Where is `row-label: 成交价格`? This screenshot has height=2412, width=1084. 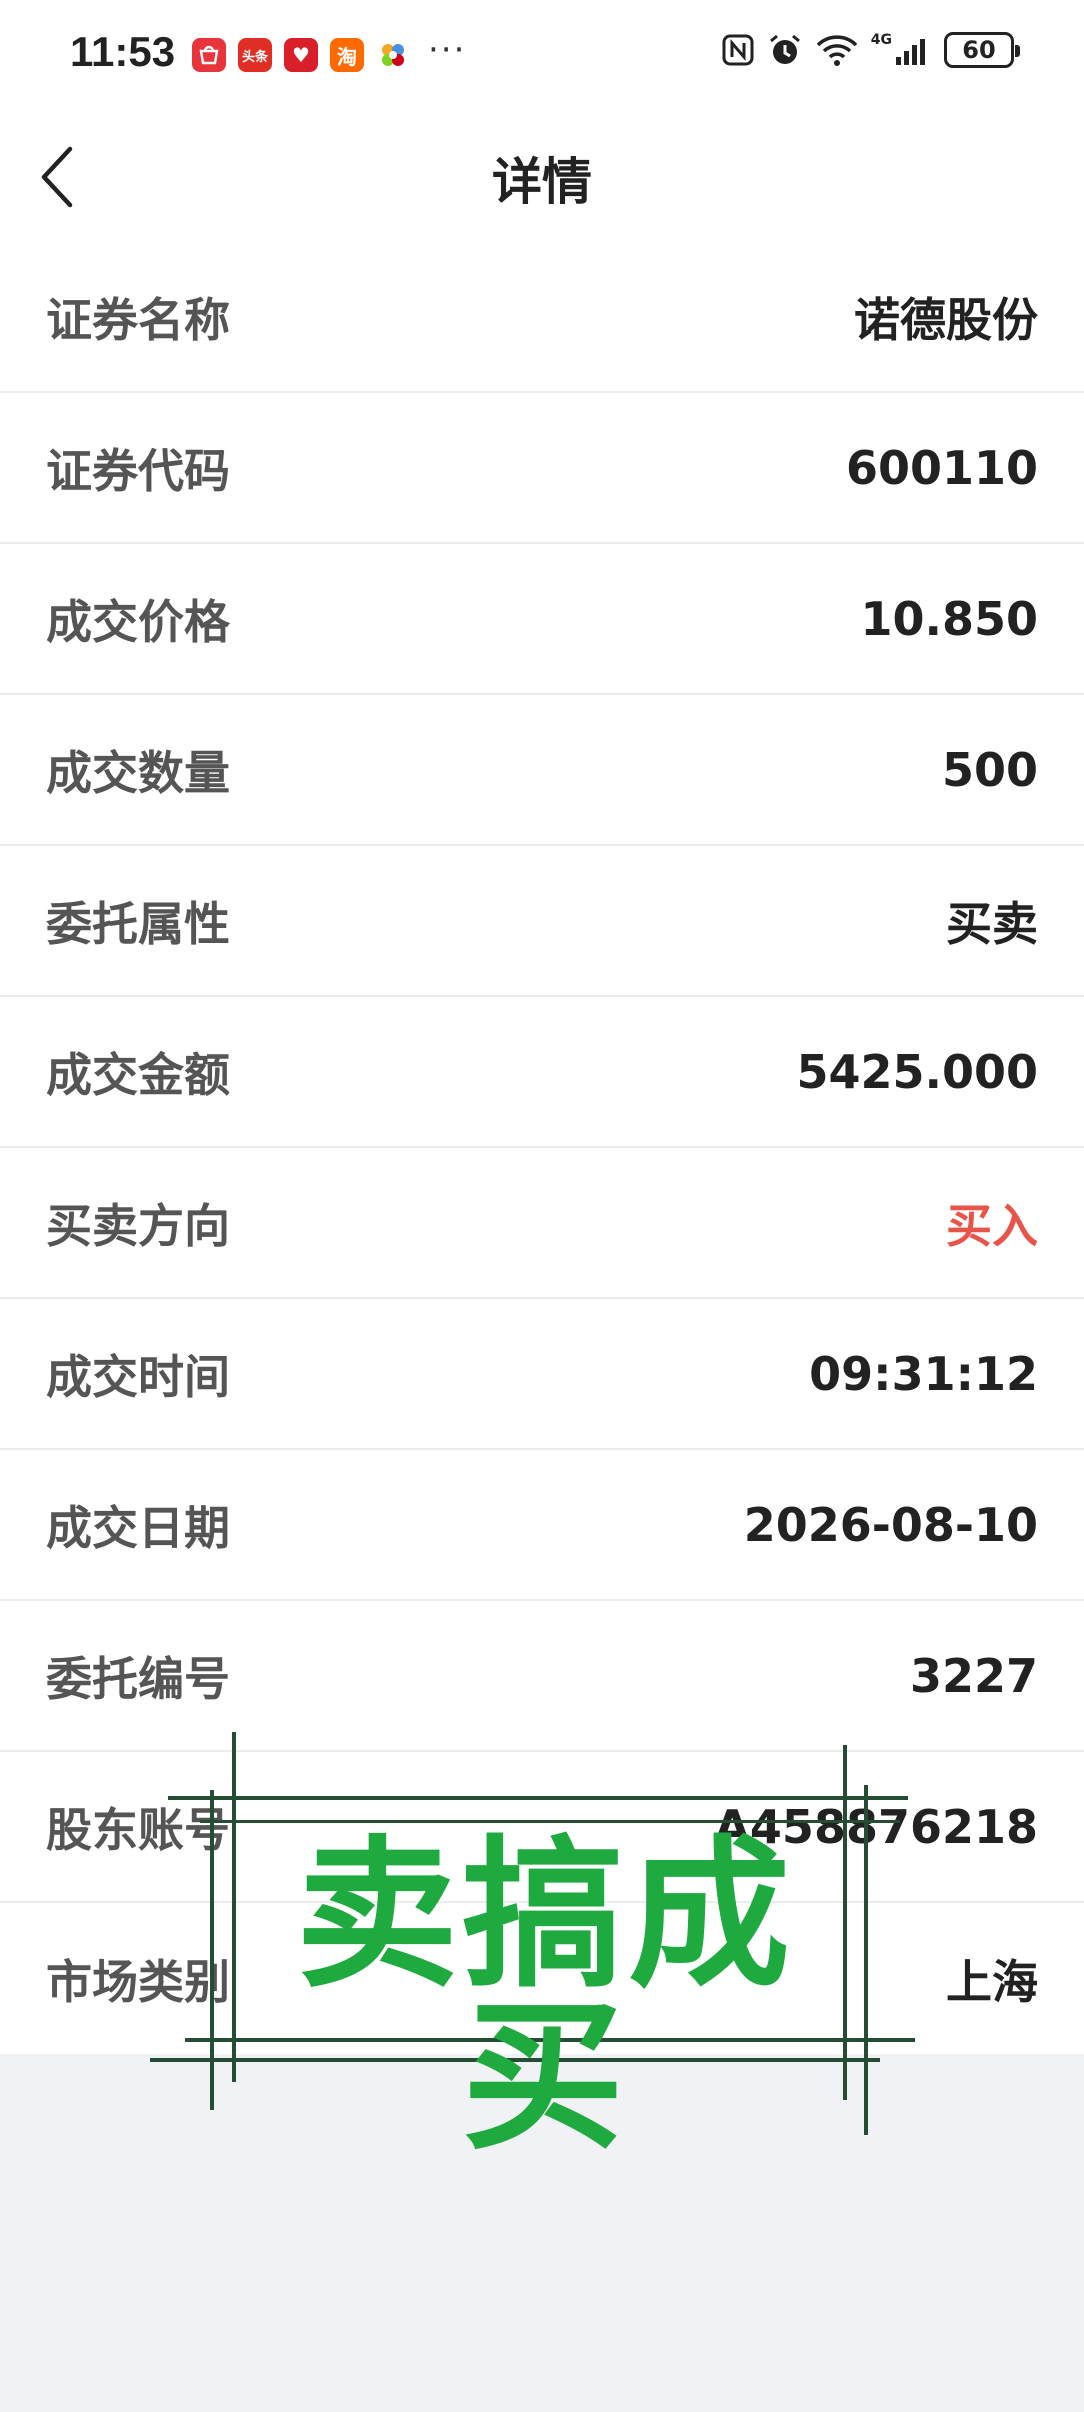
row-label: 成交价格 is located at coordinates (138, 621).